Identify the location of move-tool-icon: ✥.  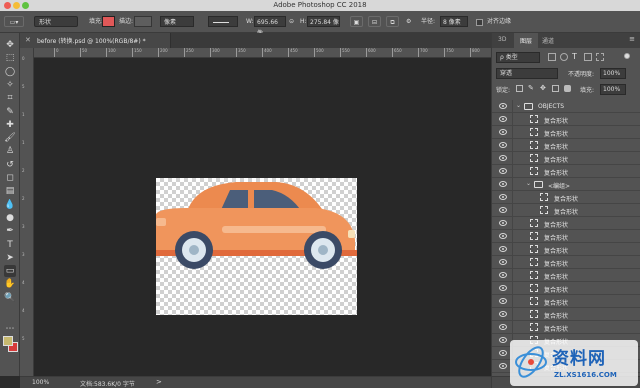
(10, 45).